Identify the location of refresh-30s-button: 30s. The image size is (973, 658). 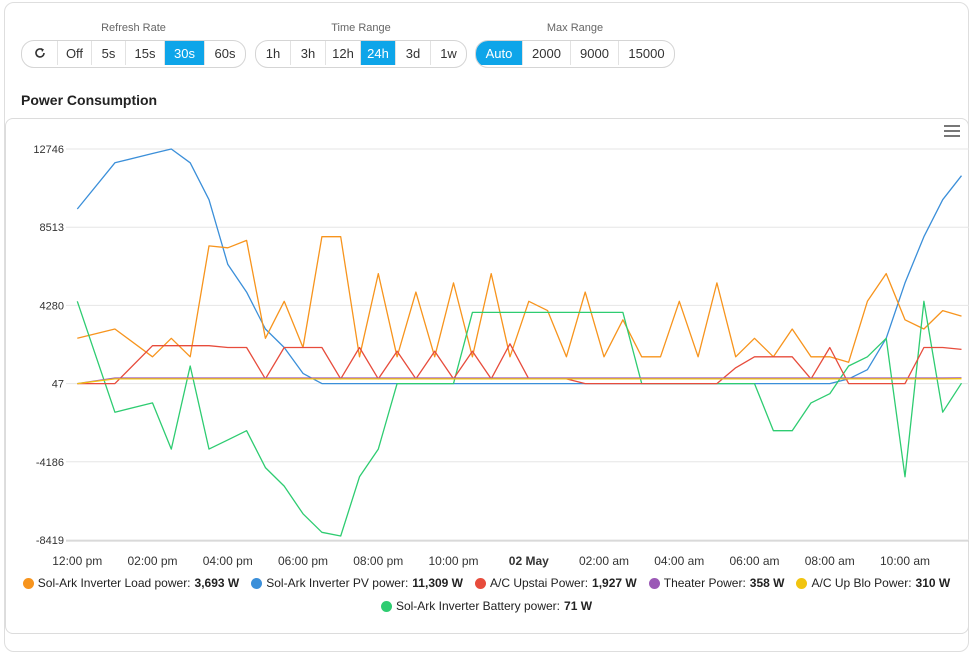
(185, 53).